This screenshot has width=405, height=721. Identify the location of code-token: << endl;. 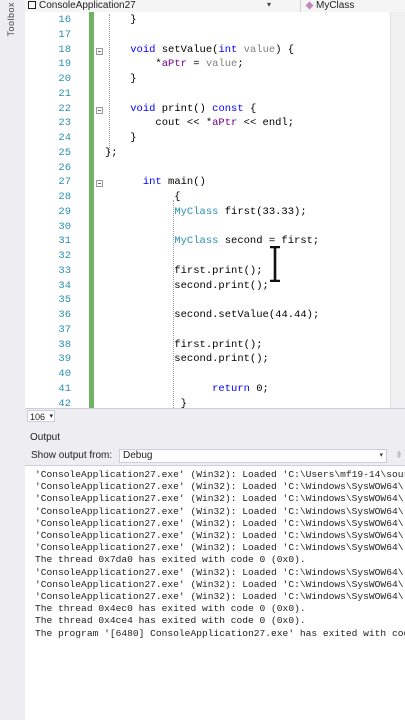
(266, 123).